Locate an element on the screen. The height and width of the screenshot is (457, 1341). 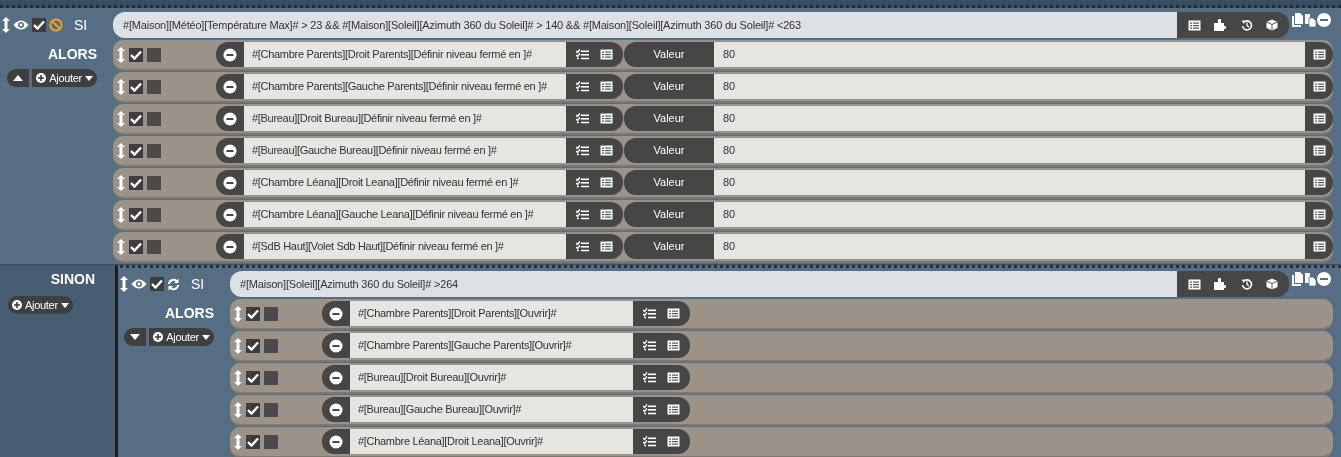
command-field: #[Bureau][Droit Bureau][Ouvrir]# is located at coordinates (491, 377).